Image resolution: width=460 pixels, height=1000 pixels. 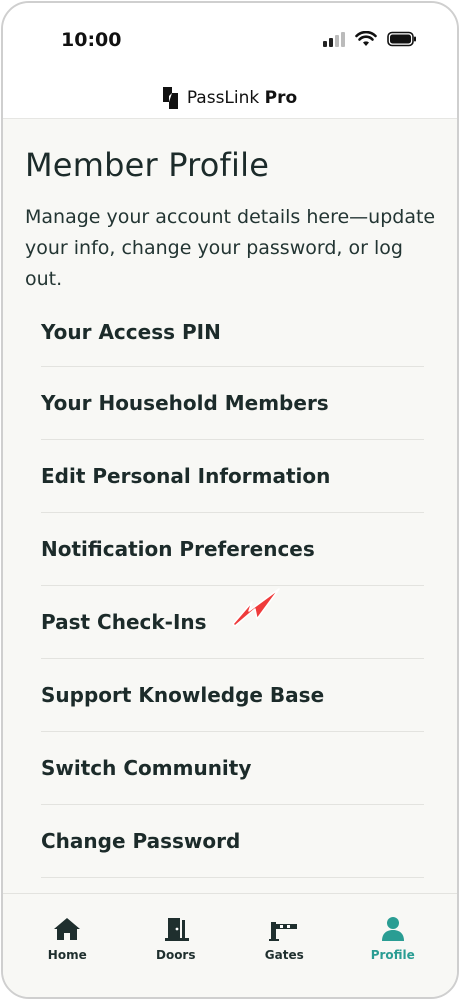 I want to click on tab-profile: Profile, so click(x=393, y=945).